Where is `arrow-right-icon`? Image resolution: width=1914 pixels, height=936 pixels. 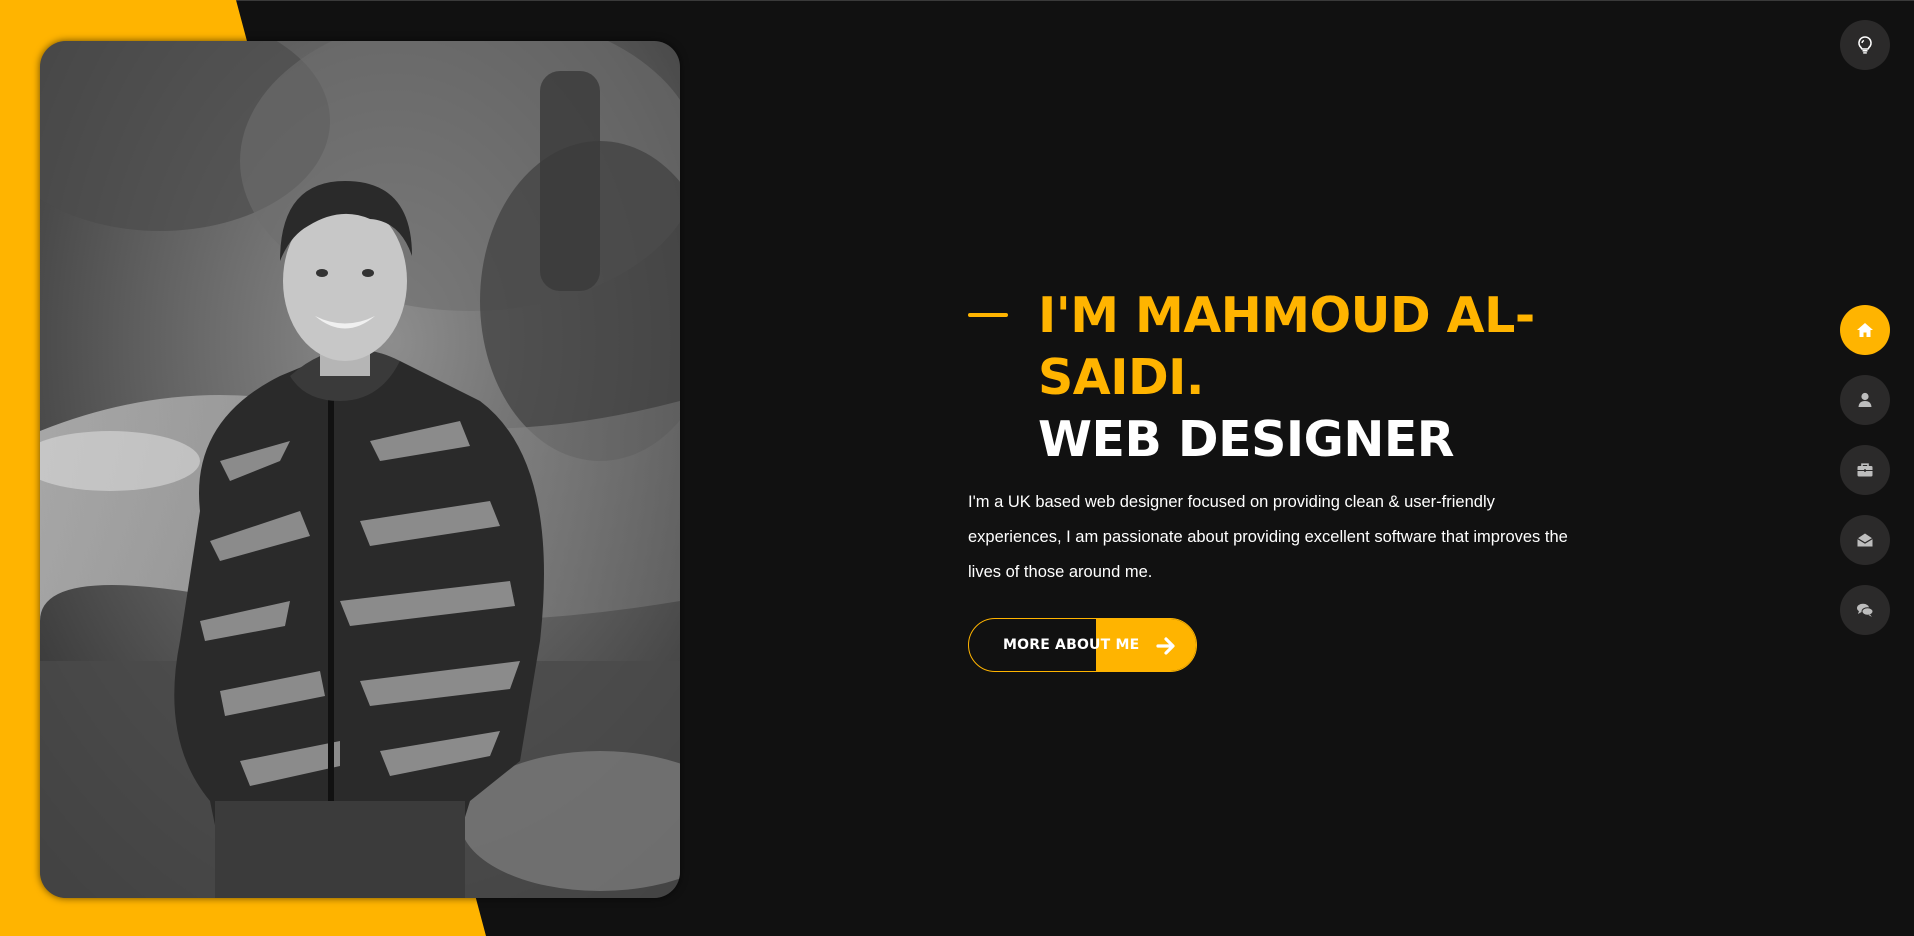
arrow-right-icon is located at coordinates (1165, 646).